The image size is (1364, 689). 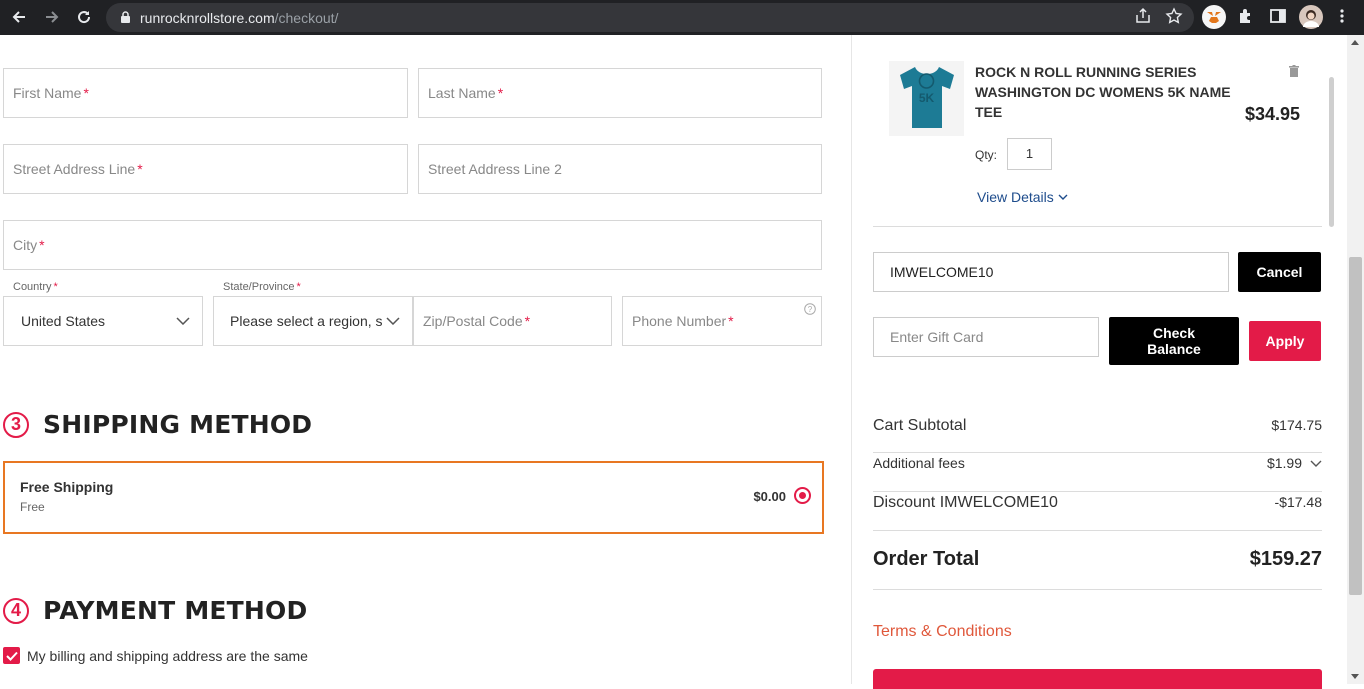 I want to click on street2-placeholder: Street Address Line 2, so click(x=495, y=169).